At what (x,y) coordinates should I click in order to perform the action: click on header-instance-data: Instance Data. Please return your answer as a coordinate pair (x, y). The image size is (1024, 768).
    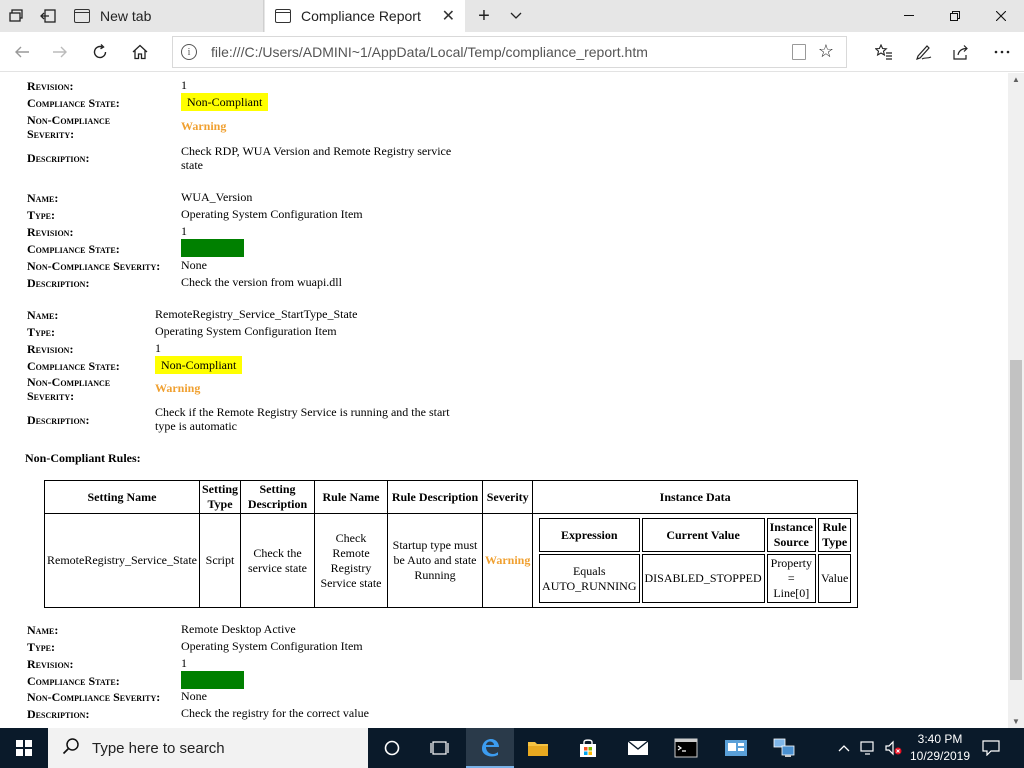
    Looking at the image, I should click on (695, 497).